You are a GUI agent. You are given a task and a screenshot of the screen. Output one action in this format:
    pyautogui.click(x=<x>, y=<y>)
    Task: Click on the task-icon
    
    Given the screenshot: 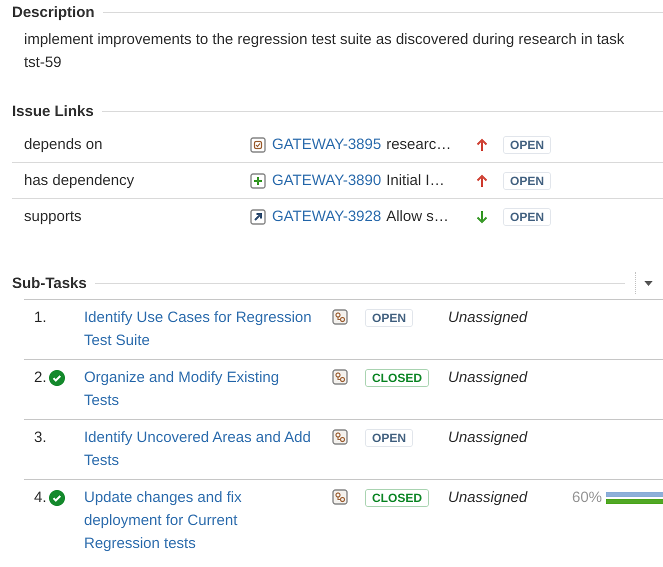 What is the action you would take?
    pyautogui.click(x=258, y=144)
    